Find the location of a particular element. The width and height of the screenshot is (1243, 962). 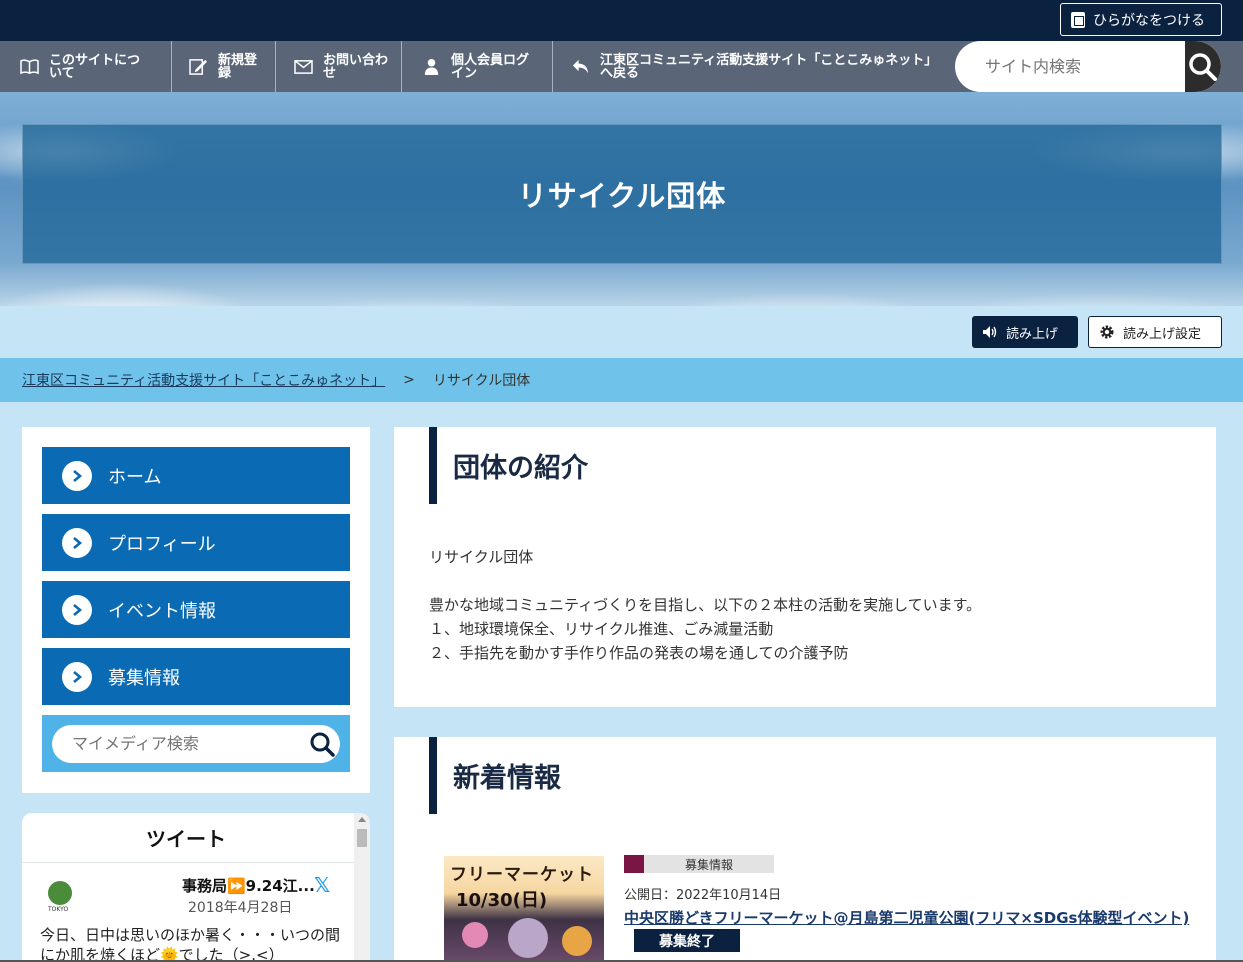

category-label: 募集情報 is located at coordinates (709, 864).